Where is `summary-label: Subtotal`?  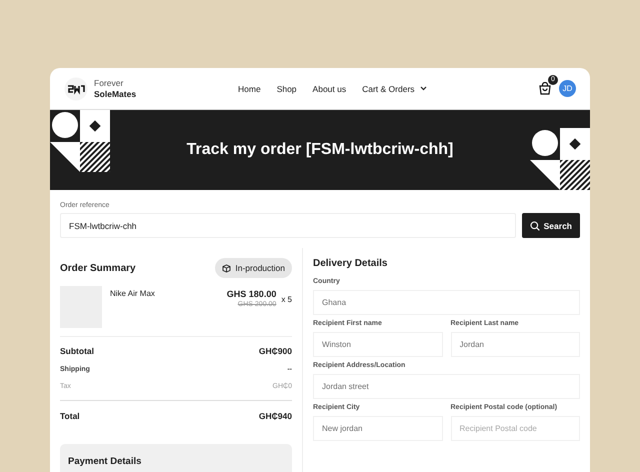 summary-label: Subtotal is located at coordinates (77, 351).